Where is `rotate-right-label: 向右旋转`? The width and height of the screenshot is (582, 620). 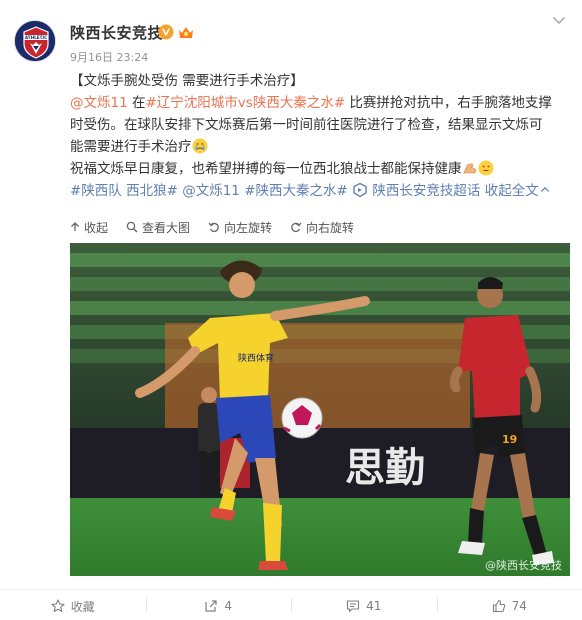 rotate-right-label: 向右旋转 is located at coordinates (330, 227).